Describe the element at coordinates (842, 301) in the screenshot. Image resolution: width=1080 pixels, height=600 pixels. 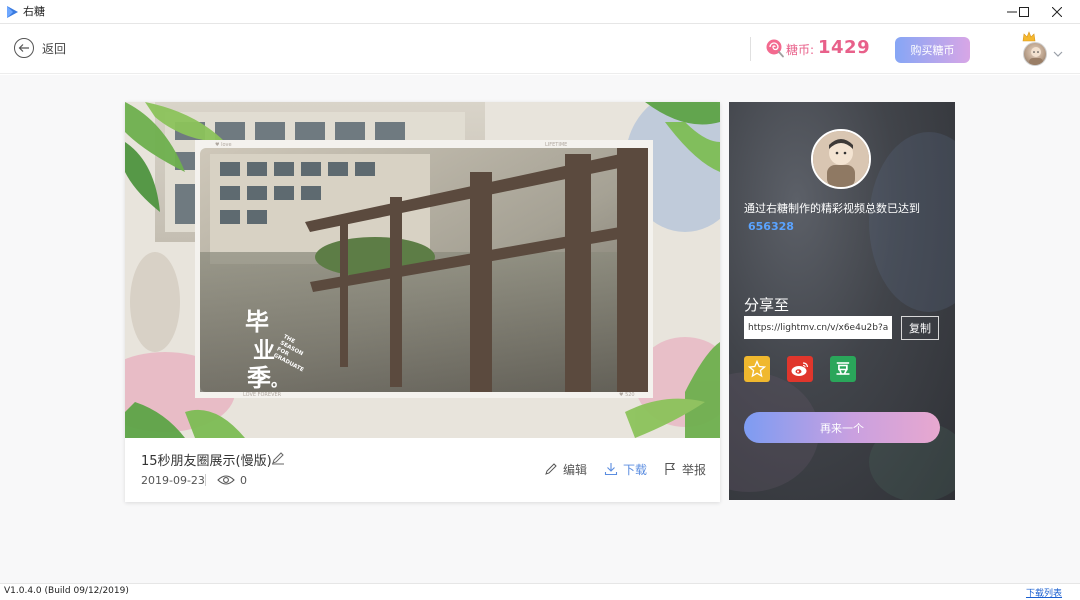
I see `share-panel: 通过右糖制作的精彩视频总数已达到 656328 分享至 复制 豆 再来一个` at that location.